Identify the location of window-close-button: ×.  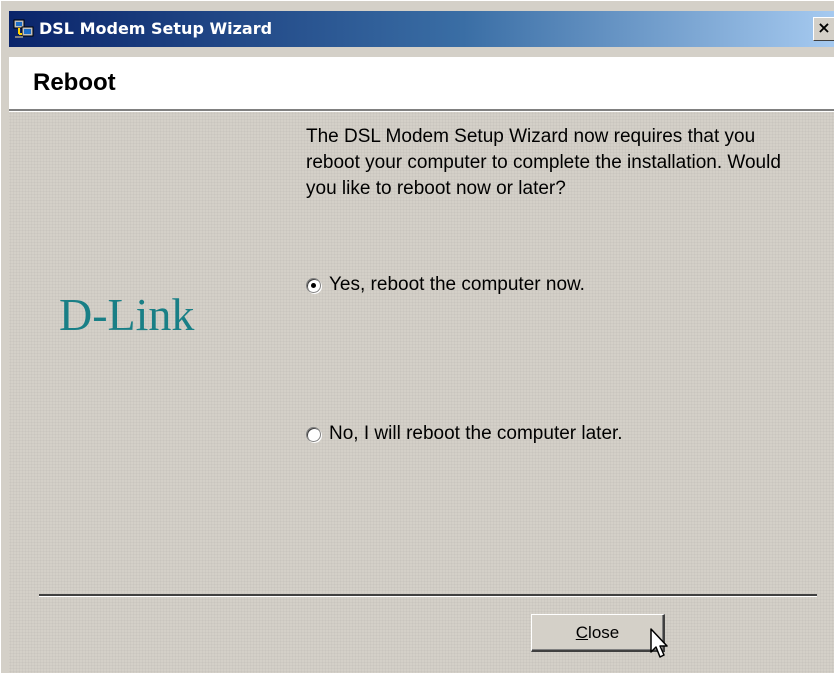
(823, 29).